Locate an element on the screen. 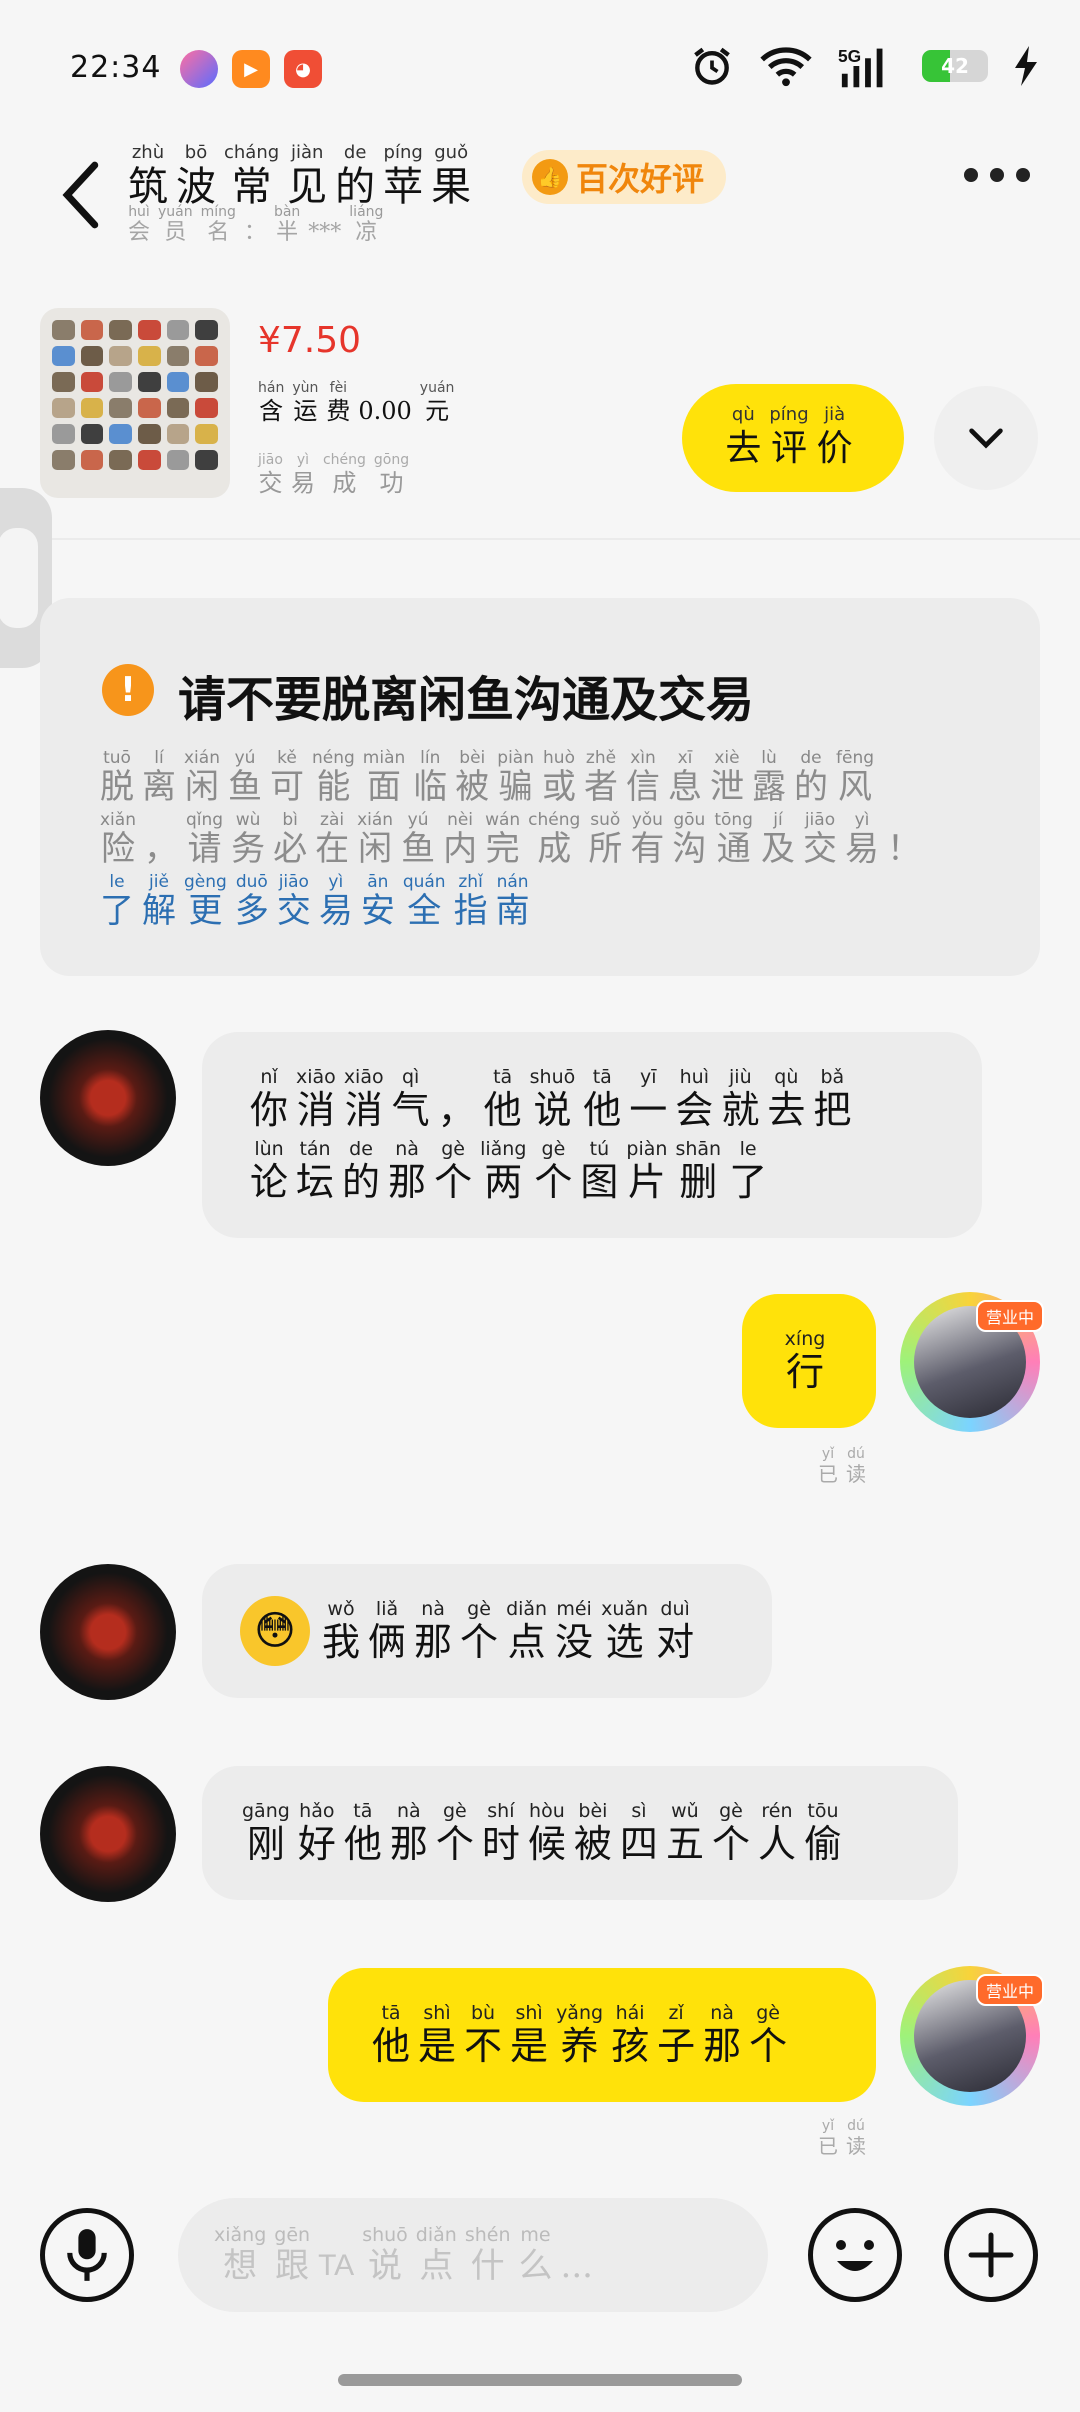 The height and width of the screenshot is (2412, 1080). smiley-icon is located at coordinates (855, 2255).